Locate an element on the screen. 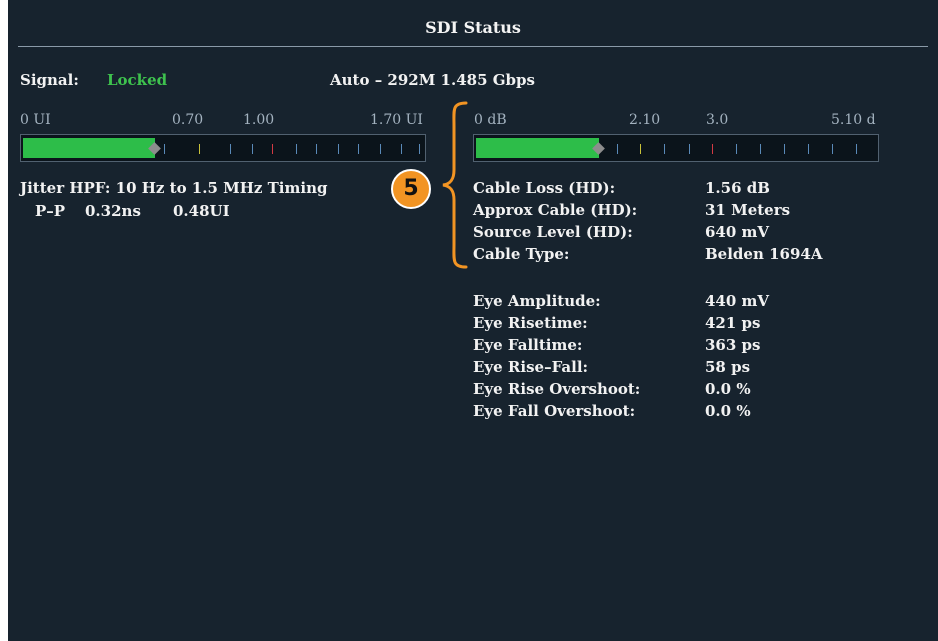 The width and height of the screenshot is (938, 641). eye-row-label: Eye Falltime: is located at coordinates (528, 345).